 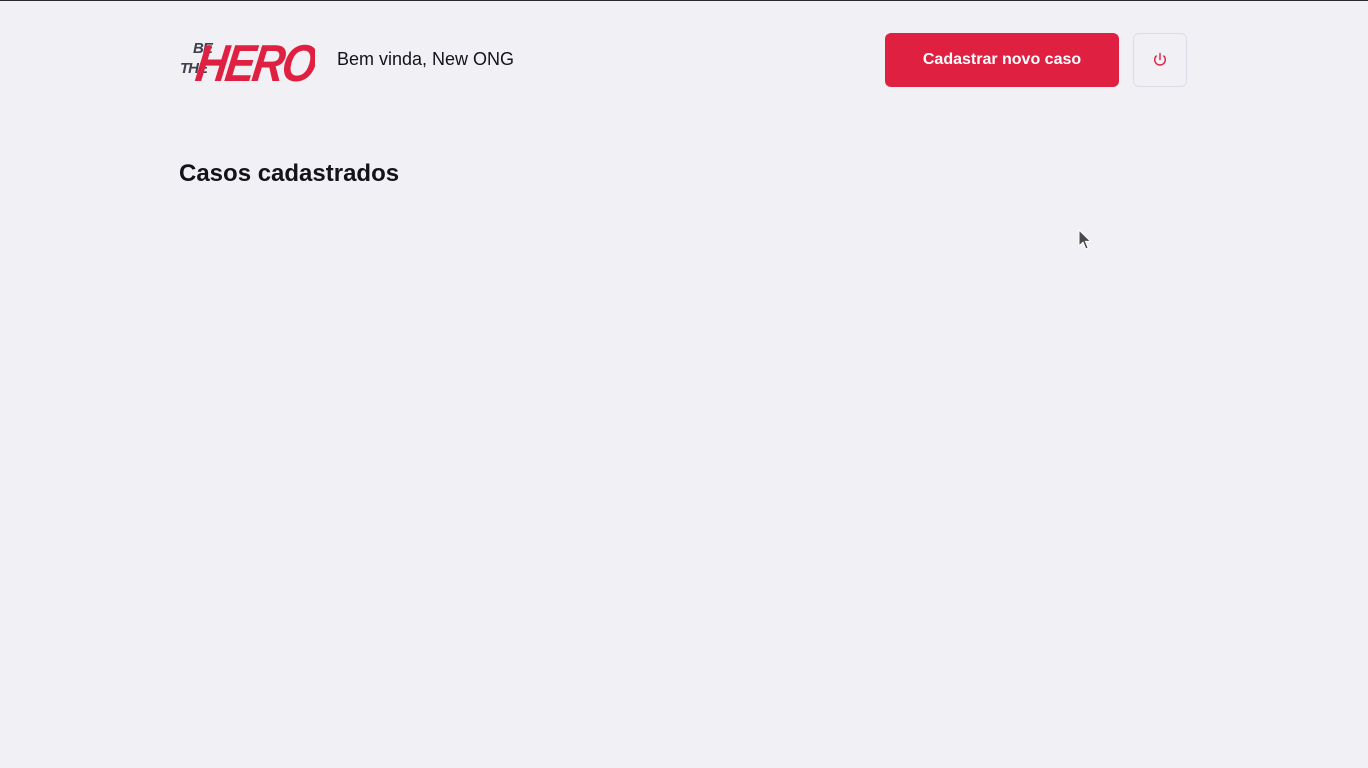 What do you see at coordinates (289, 173) in the screenshot?
I see `page-title: Casos cadastrados` at bounding box center [289, 173].